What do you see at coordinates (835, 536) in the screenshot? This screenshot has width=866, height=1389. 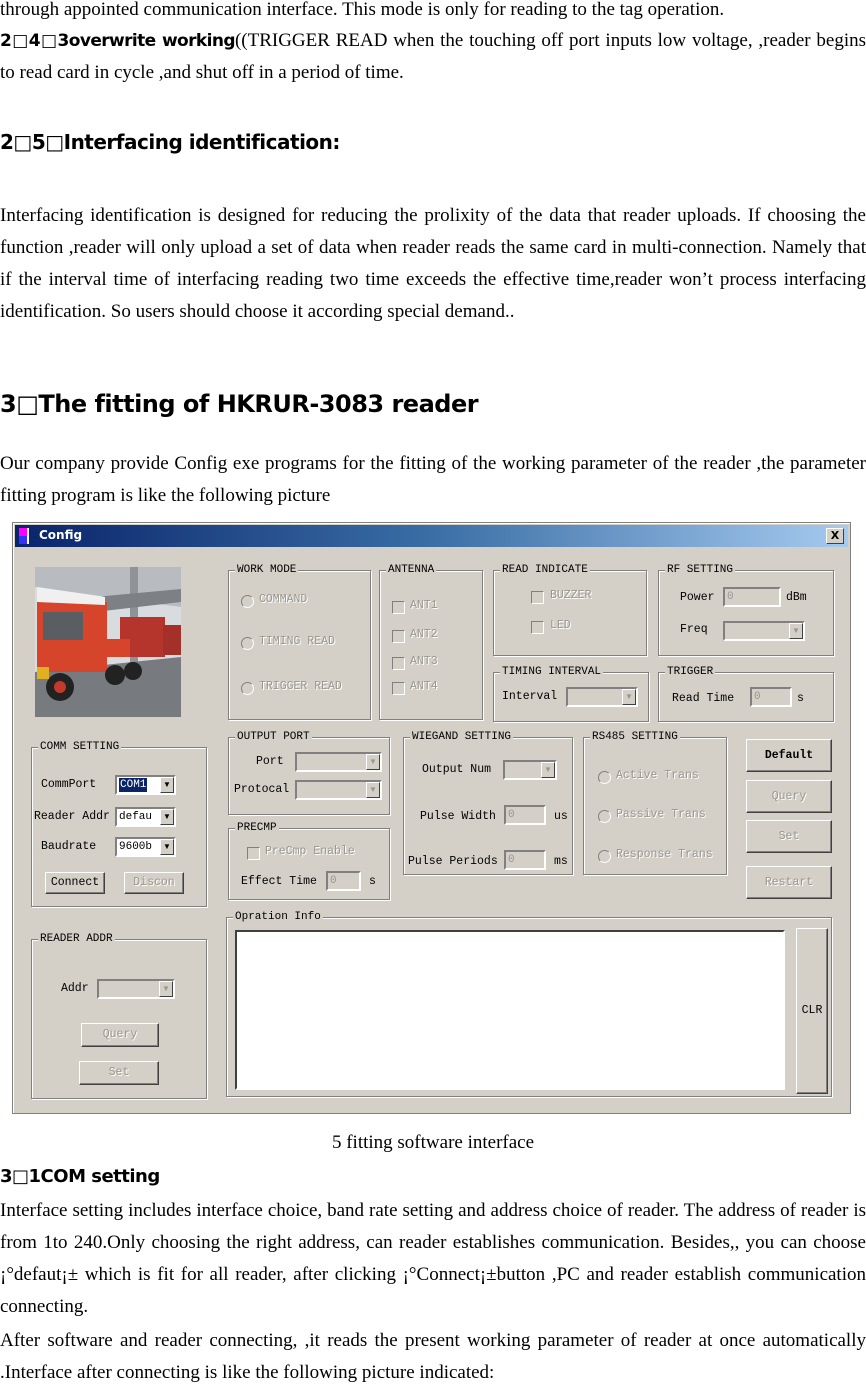 I see `close-button: X` at bounding box center [835, 536].